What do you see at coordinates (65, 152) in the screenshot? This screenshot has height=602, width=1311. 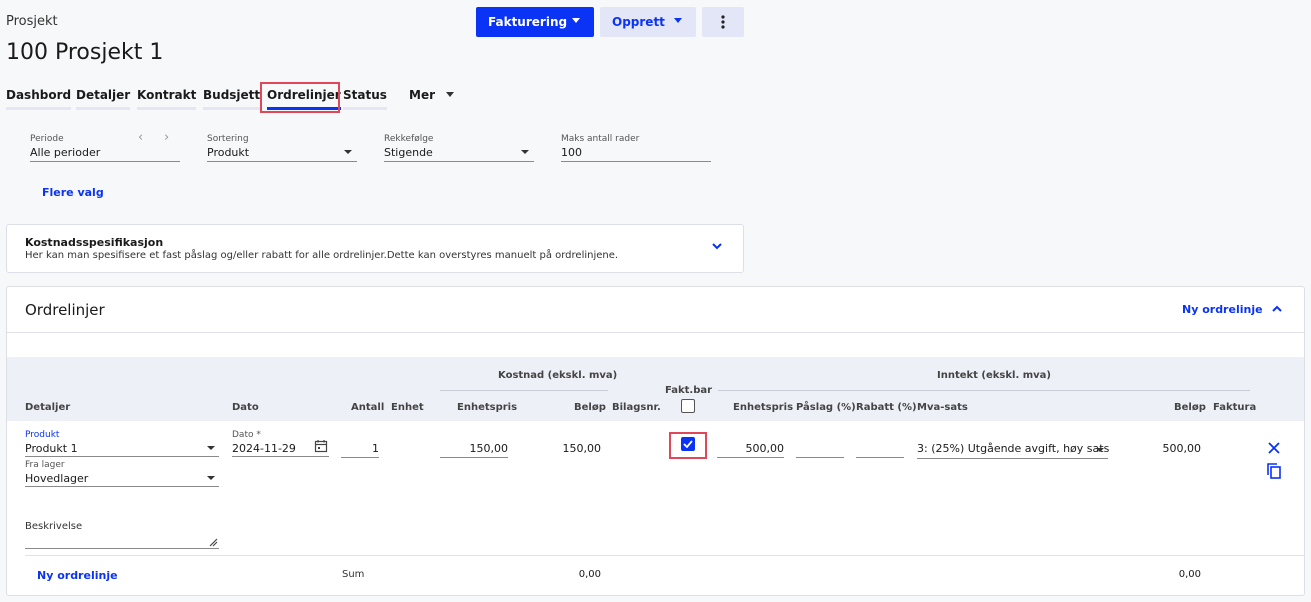 I see `period-field: Alle perioder` at bounding box center [65, 152].